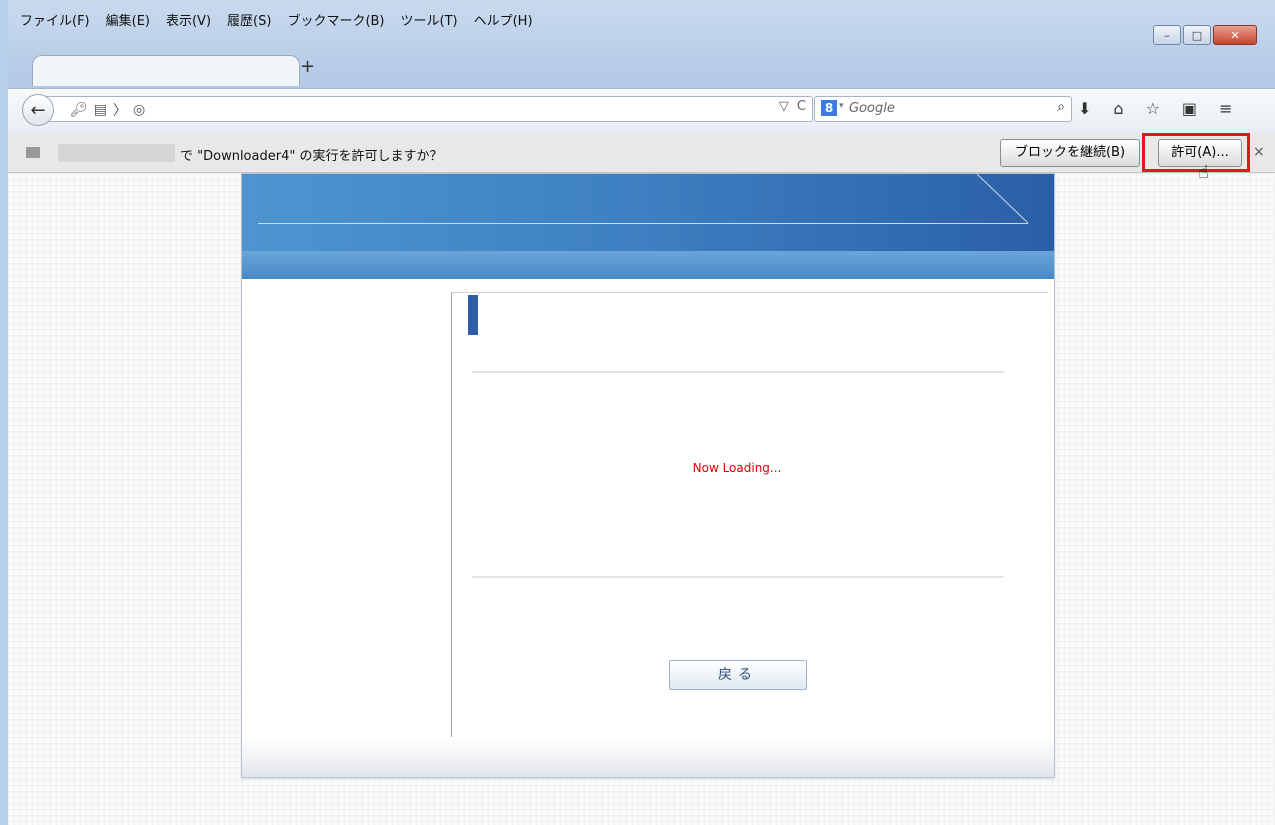 The height and width of the screenshot is (825, 1275). Describe the element at coordinates (311, 156) in the screenshot. I see `notification-message: で "Downloader4" の実行を許可しますか？` at that location.